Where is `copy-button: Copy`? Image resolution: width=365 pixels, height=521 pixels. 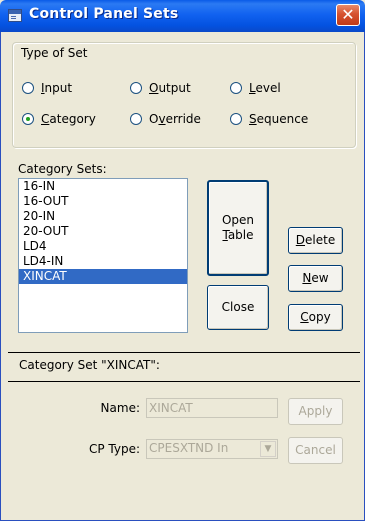 copy-button: Copy is located at coordinates (315, 317).